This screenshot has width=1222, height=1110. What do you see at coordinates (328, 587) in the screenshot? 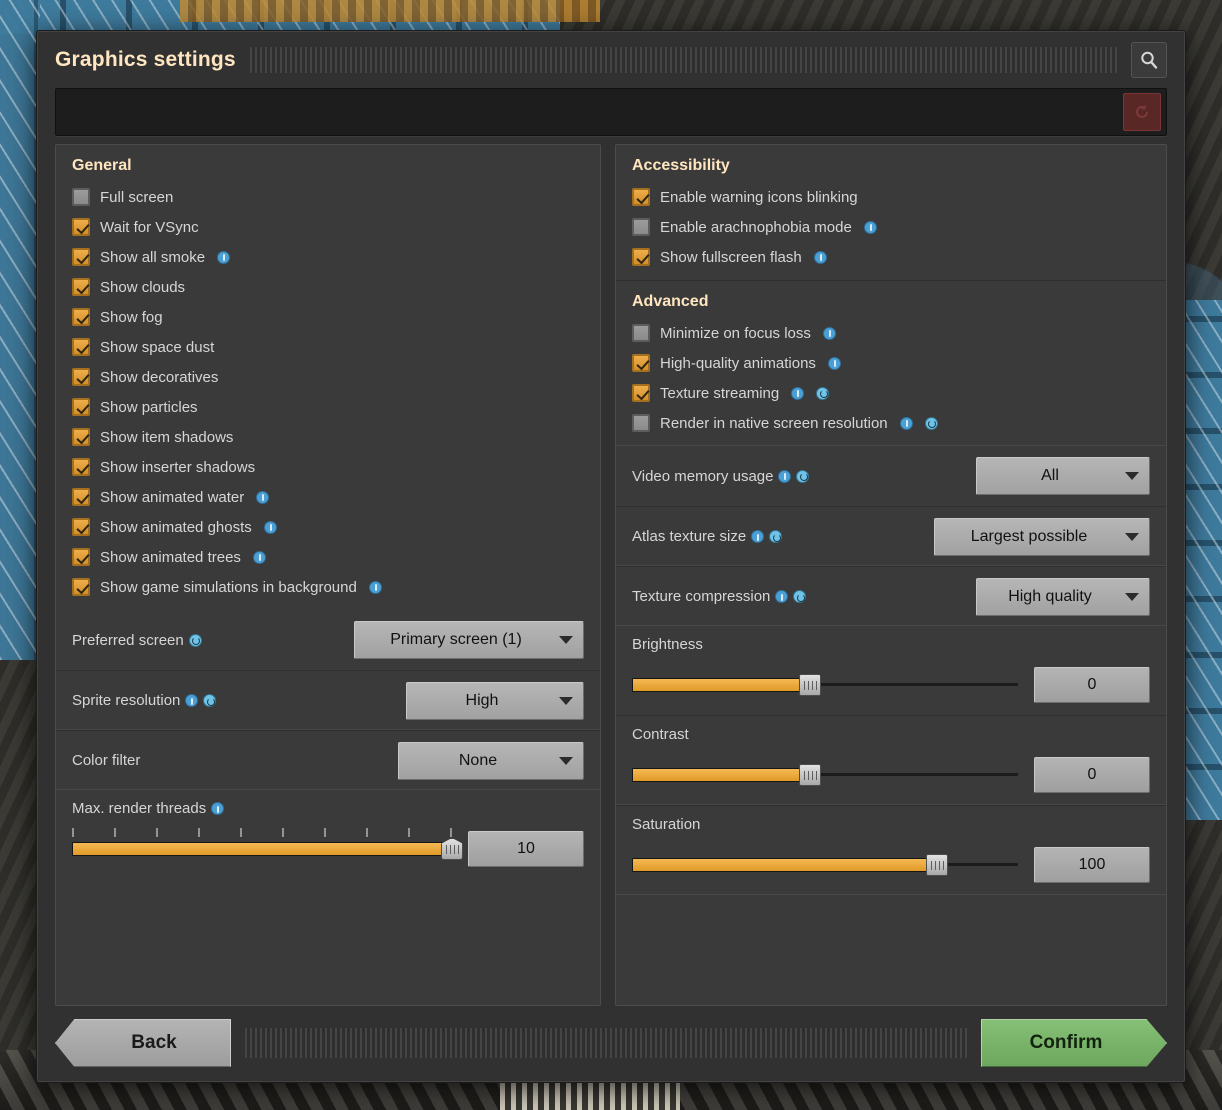
I see `checkbox-row: Show game simulations in background` at bounding box center [328, 587].